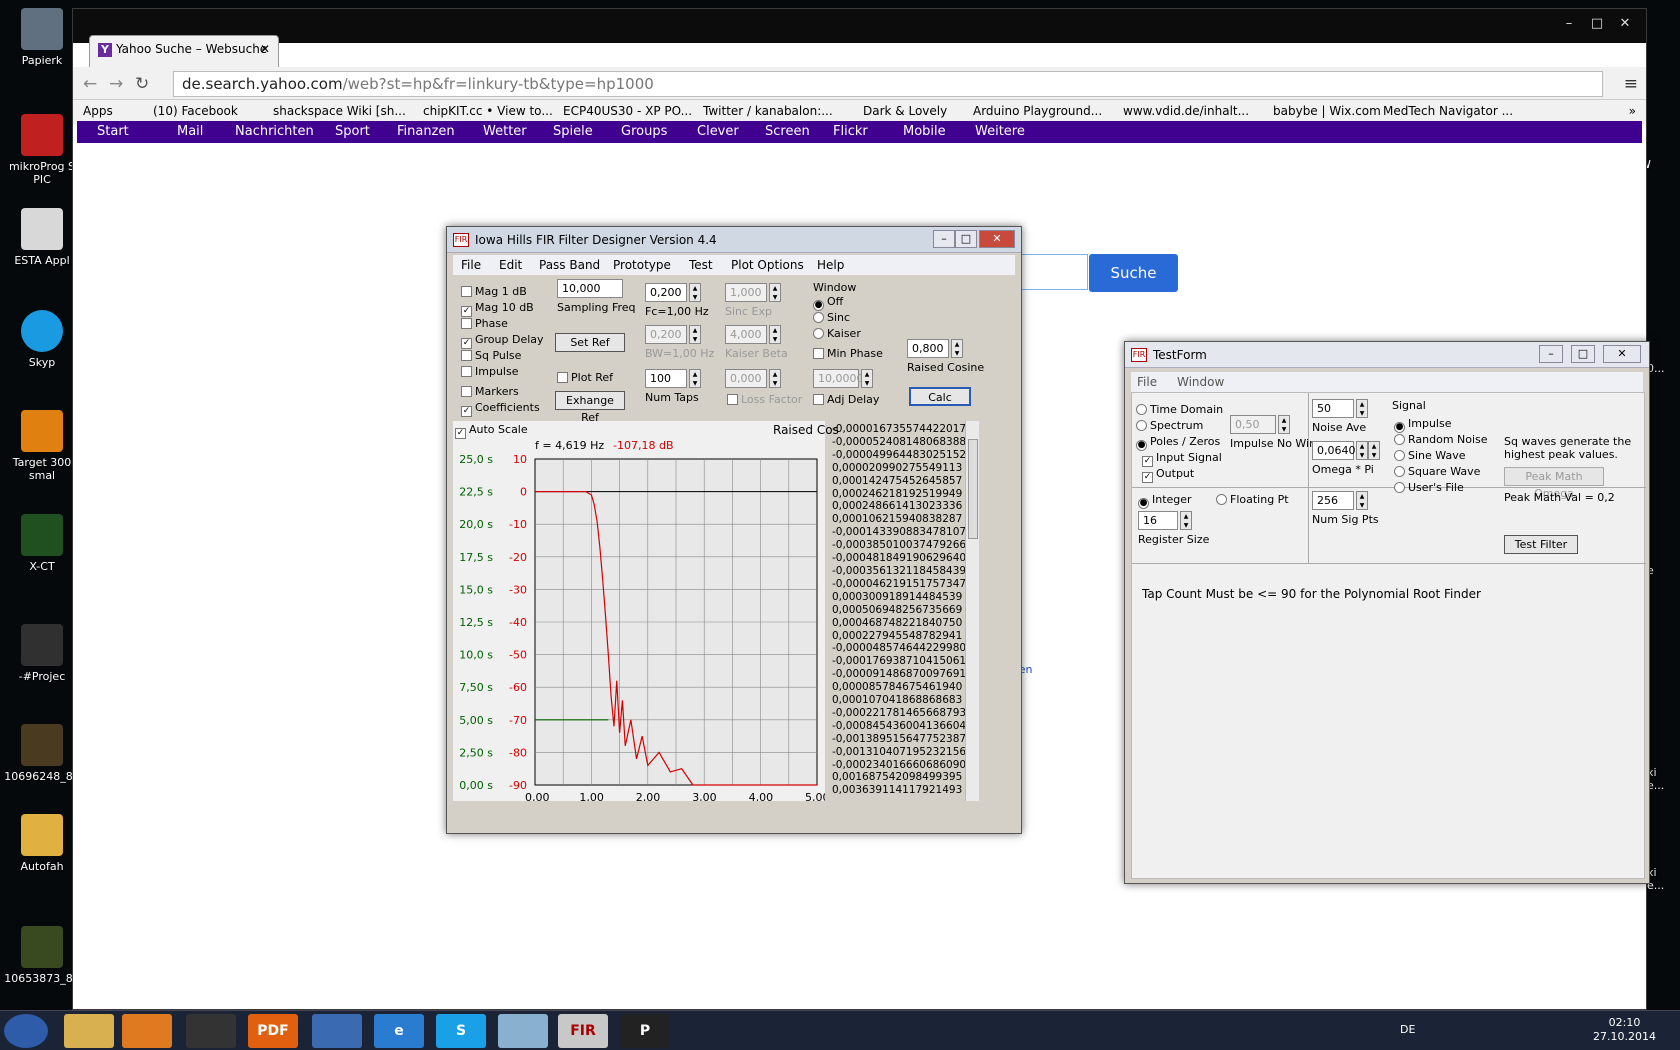 Image resolution: width=1680 pixels, height=1050 pixels. What do you see at coordinates (695, 334) in the screenshot?
I see `bw-spinner: ▲ ▼` at bounding box center [695, 334].